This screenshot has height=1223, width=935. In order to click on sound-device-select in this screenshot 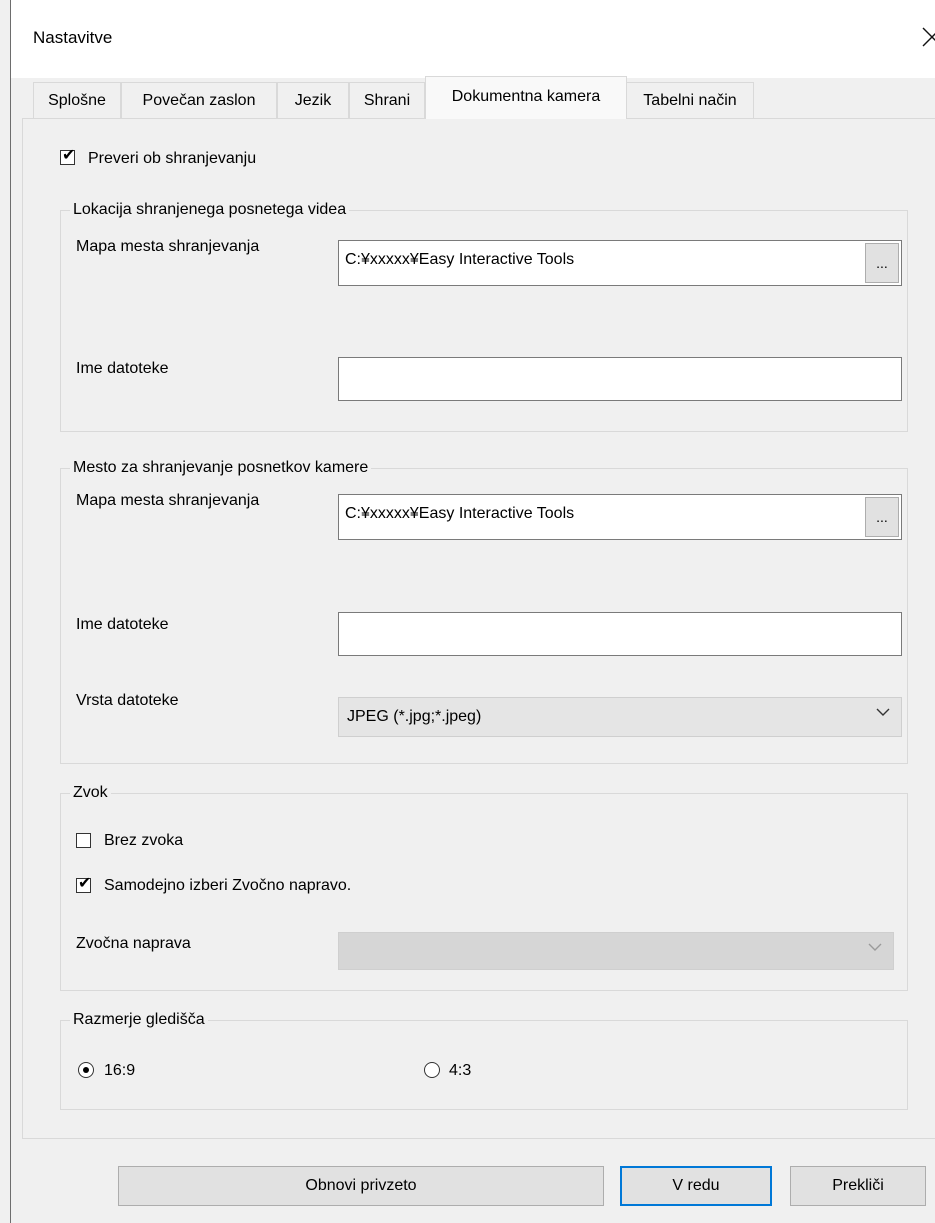, I will do `click(616, 951)`.